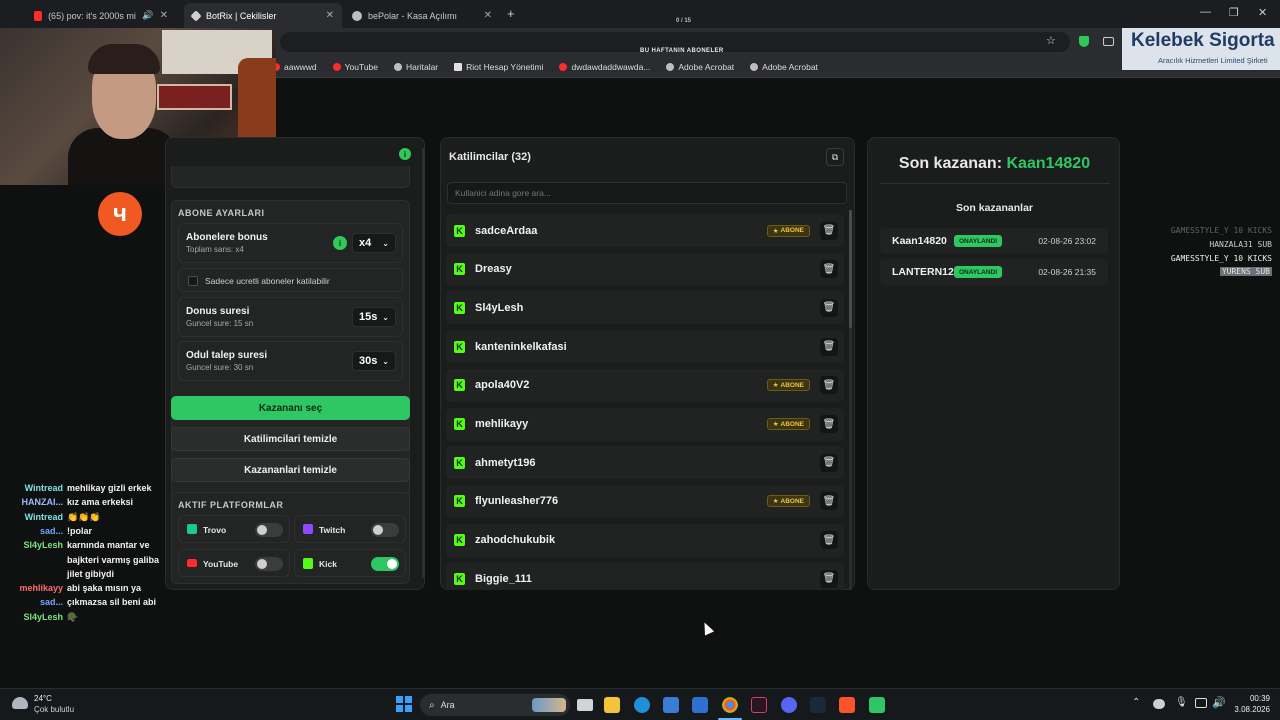 This screenshot has height=720, width=1280. I want to click on brave-icon, so click(847, 705).